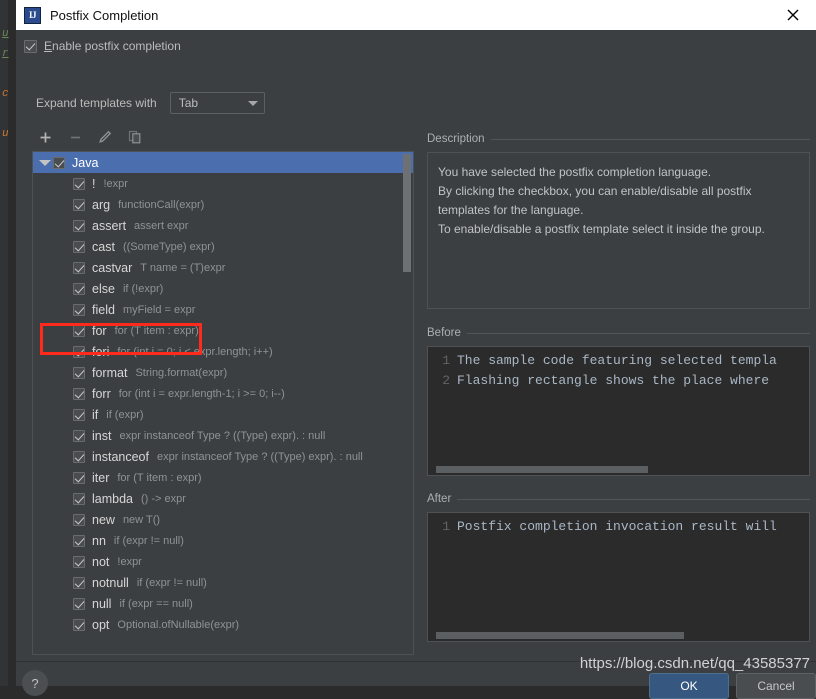 This screenshot has width=816, height=699. I want to click on tree-scrollbar-thumb, so click(407, 213).